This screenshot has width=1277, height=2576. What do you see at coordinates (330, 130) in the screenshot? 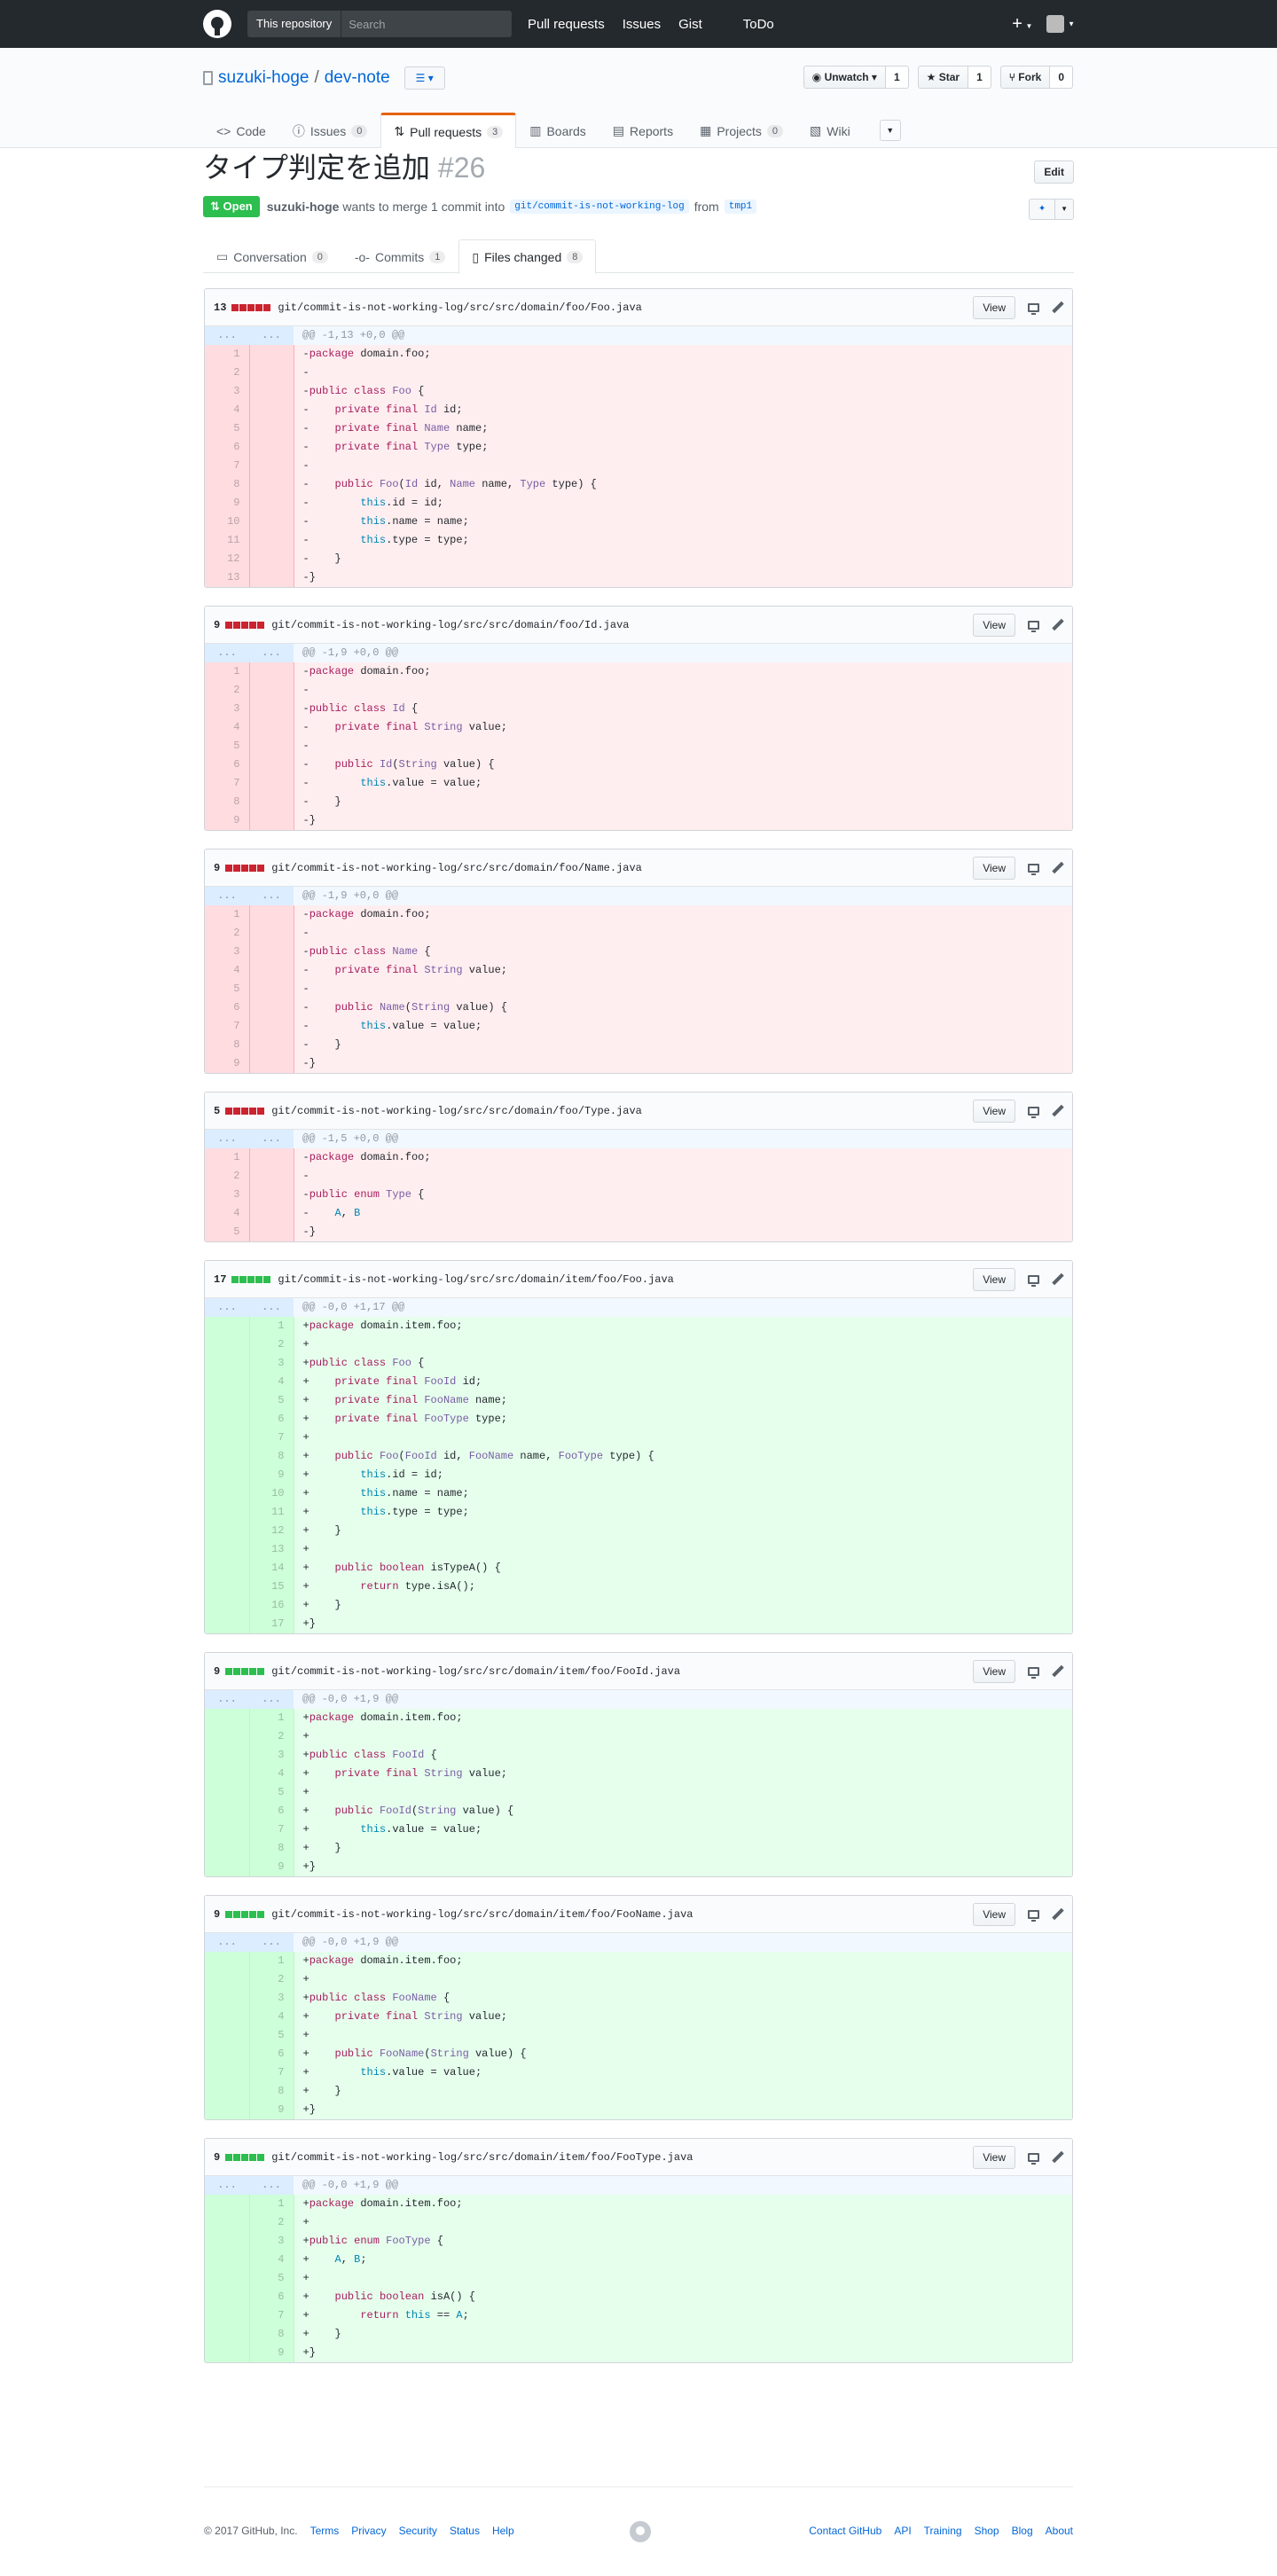
I see `tab-issues: ⓘ Issues 0` at bounding box center [330, 130].